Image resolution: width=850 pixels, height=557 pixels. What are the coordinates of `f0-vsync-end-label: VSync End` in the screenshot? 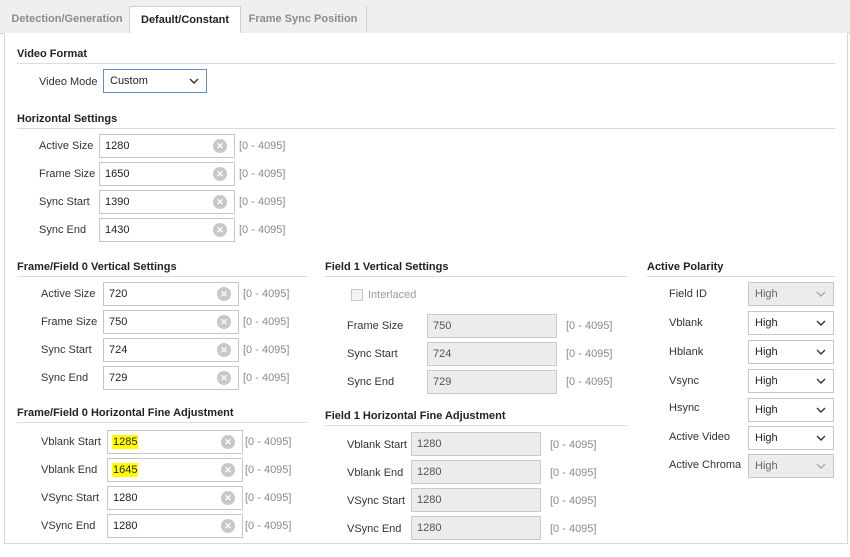 It's located at (68, 526).